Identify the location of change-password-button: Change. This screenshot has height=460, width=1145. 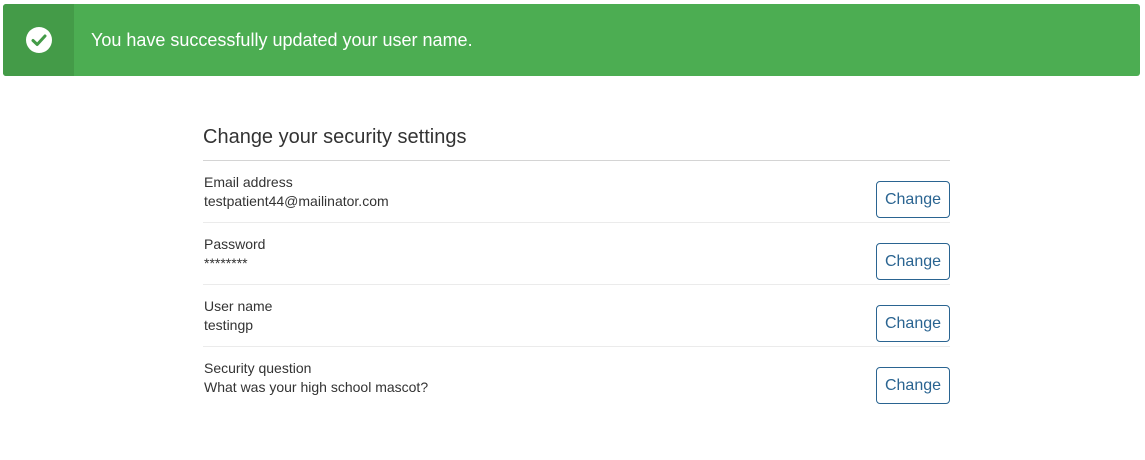
(913, 261).